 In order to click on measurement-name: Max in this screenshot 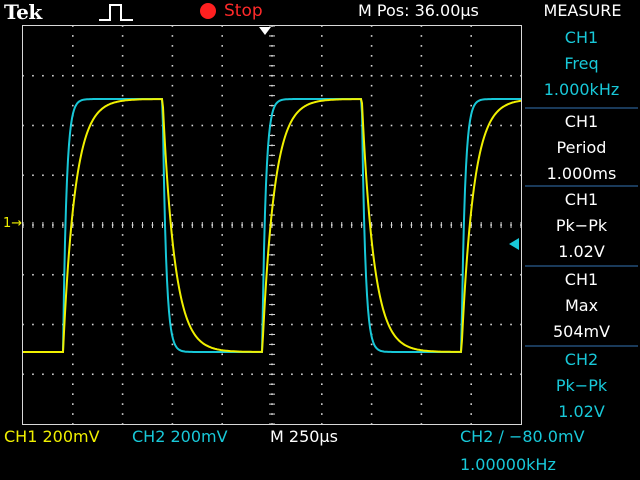, I will do `click(581, 305)`.